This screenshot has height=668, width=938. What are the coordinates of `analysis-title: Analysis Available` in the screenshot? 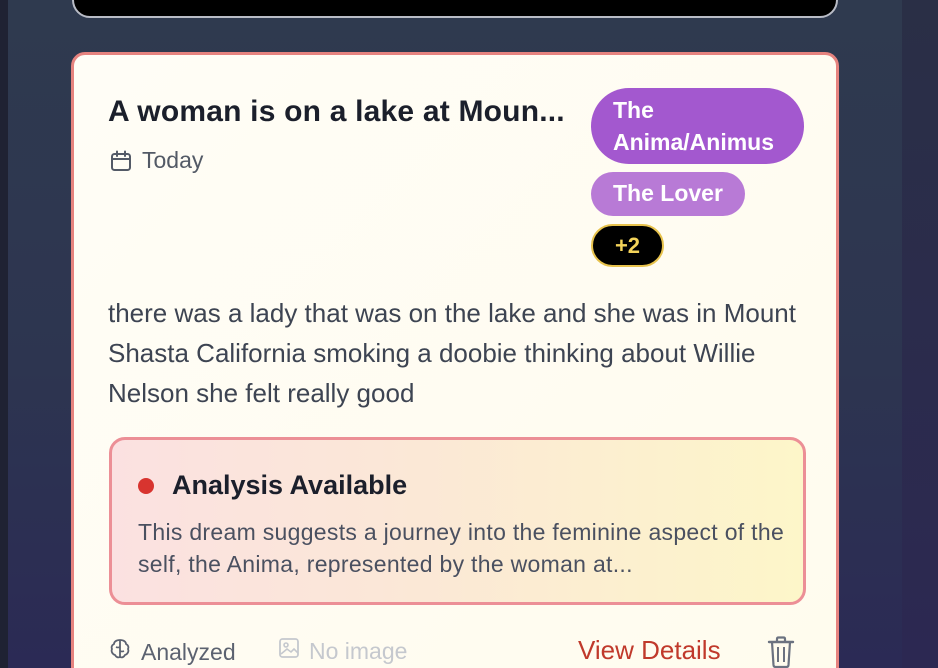 It's located at (290, 485).